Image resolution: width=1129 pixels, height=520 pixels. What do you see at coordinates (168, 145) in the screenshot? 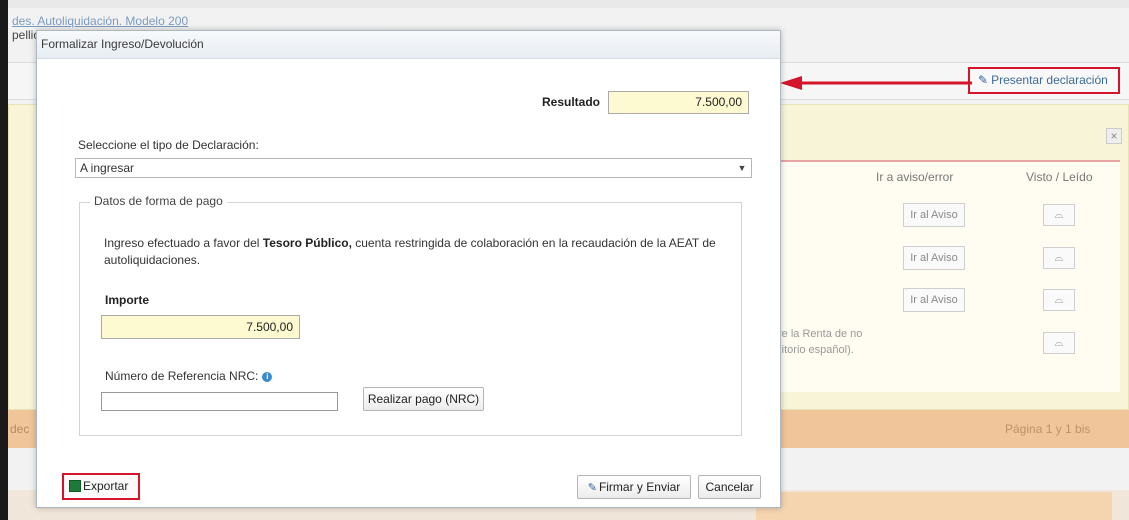
I see `tipo-declaracion-label: Seleccione el tipo de Declaración:` at bounding box center [168, 145].